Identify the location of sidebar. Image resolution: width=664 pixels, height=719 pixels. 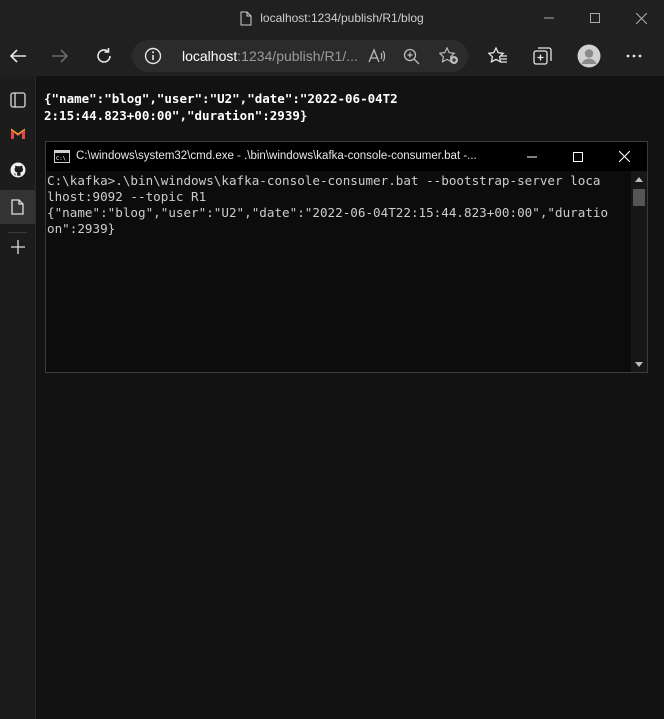
(18, 397).